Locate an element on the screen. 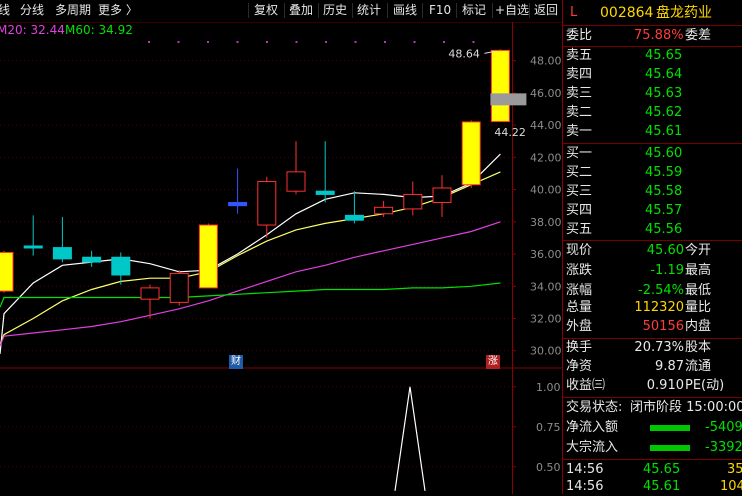  tick-time: 14:56 is located at coordinates (585, 469).